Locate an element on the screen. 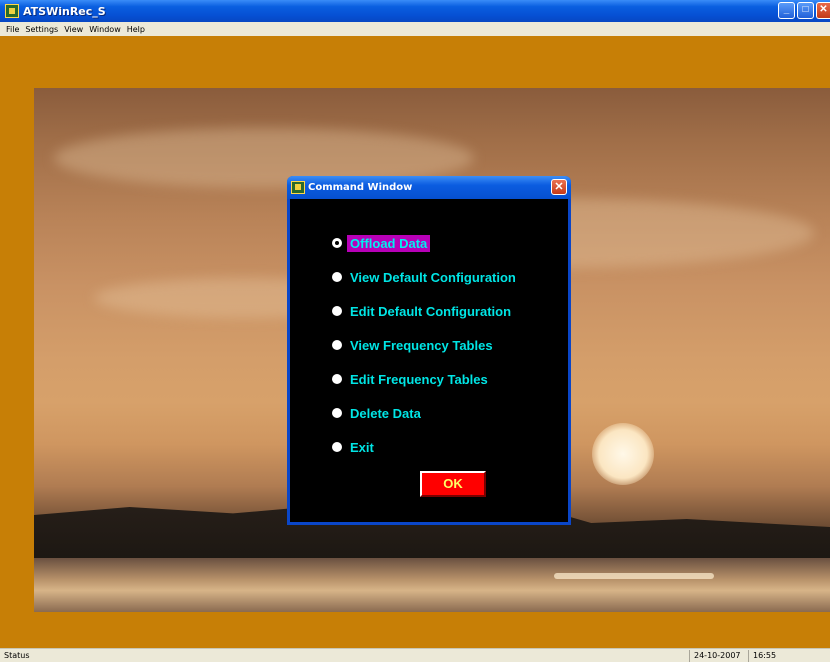 The height and width of the screenshot is (662, 830). menu-view: View is located at coordinates (73, 29).